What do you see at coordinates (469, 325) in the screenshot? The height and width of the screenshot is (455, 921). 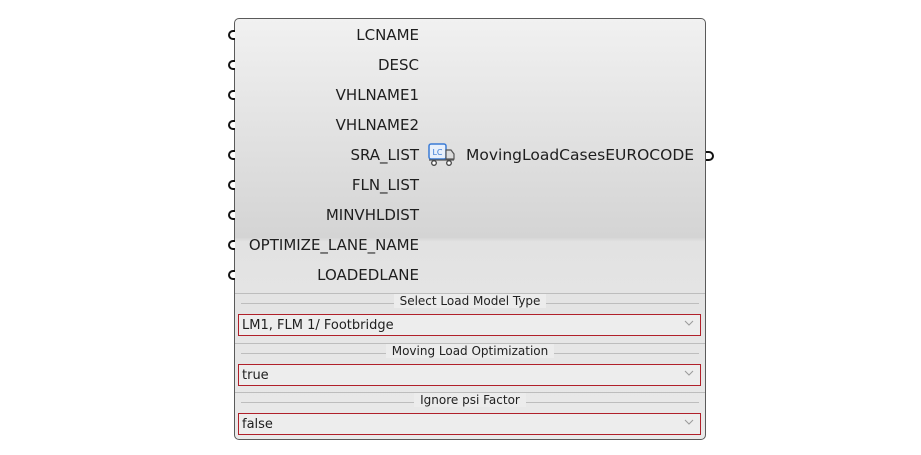 I see `load-model-dropdown: LM1, FLM 1/ Footbridge` at bounding box center [469, 325].